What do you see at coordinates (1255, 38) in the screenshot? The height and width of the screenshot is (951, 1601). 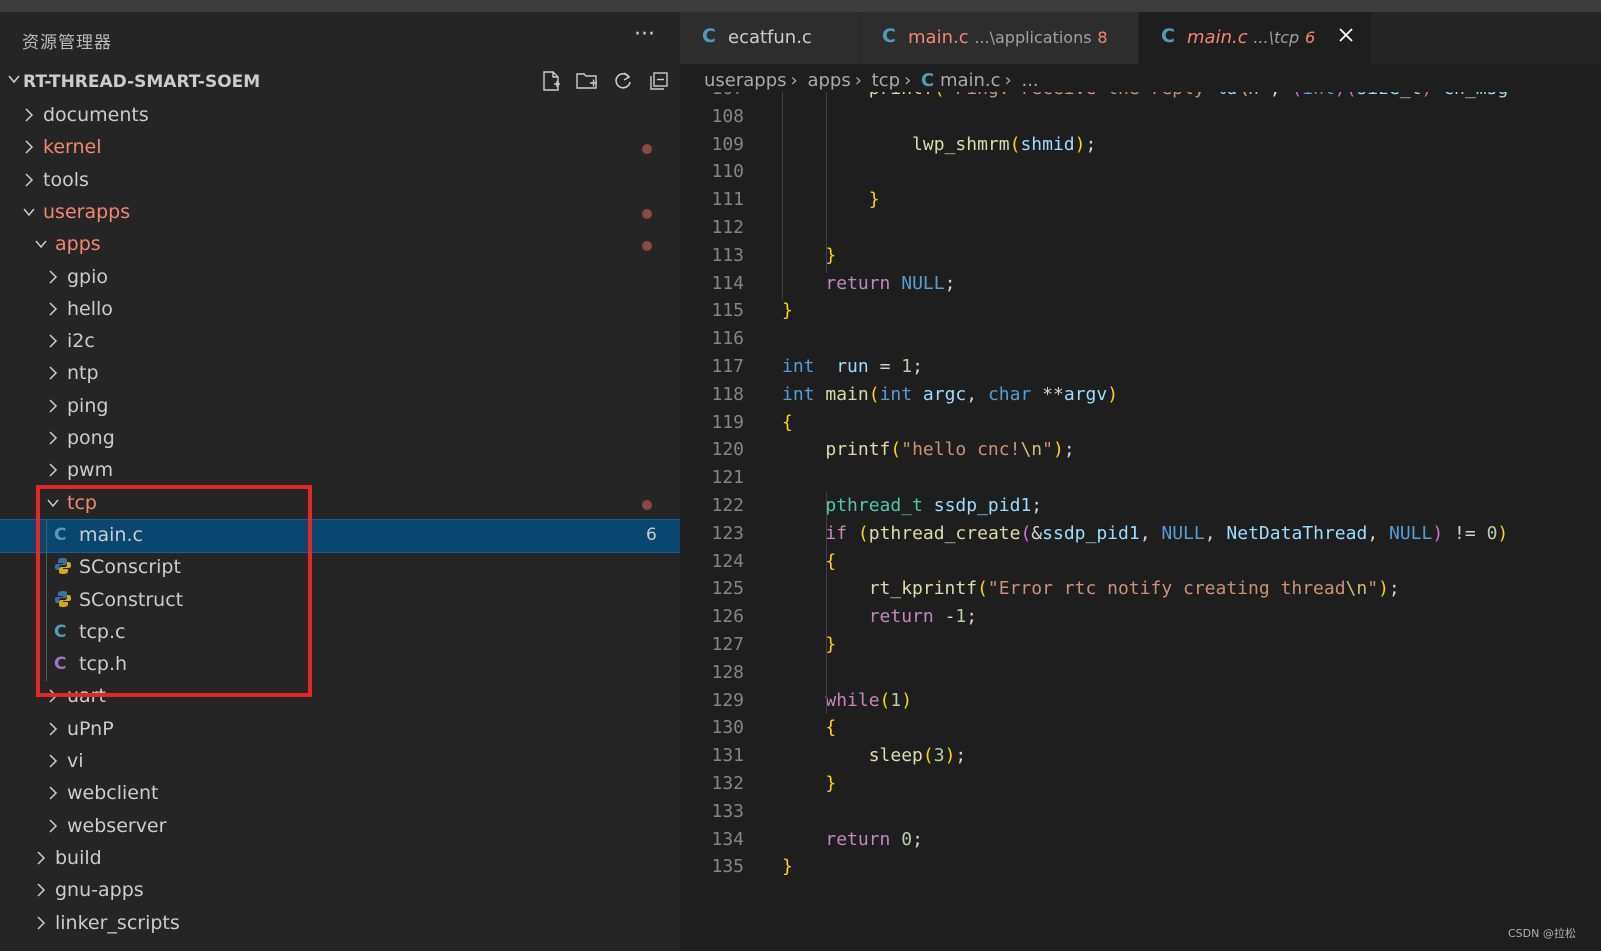 I see `tab-main-tcp: C main.c ...\tcp 6` at bounding box center [1255, 38].